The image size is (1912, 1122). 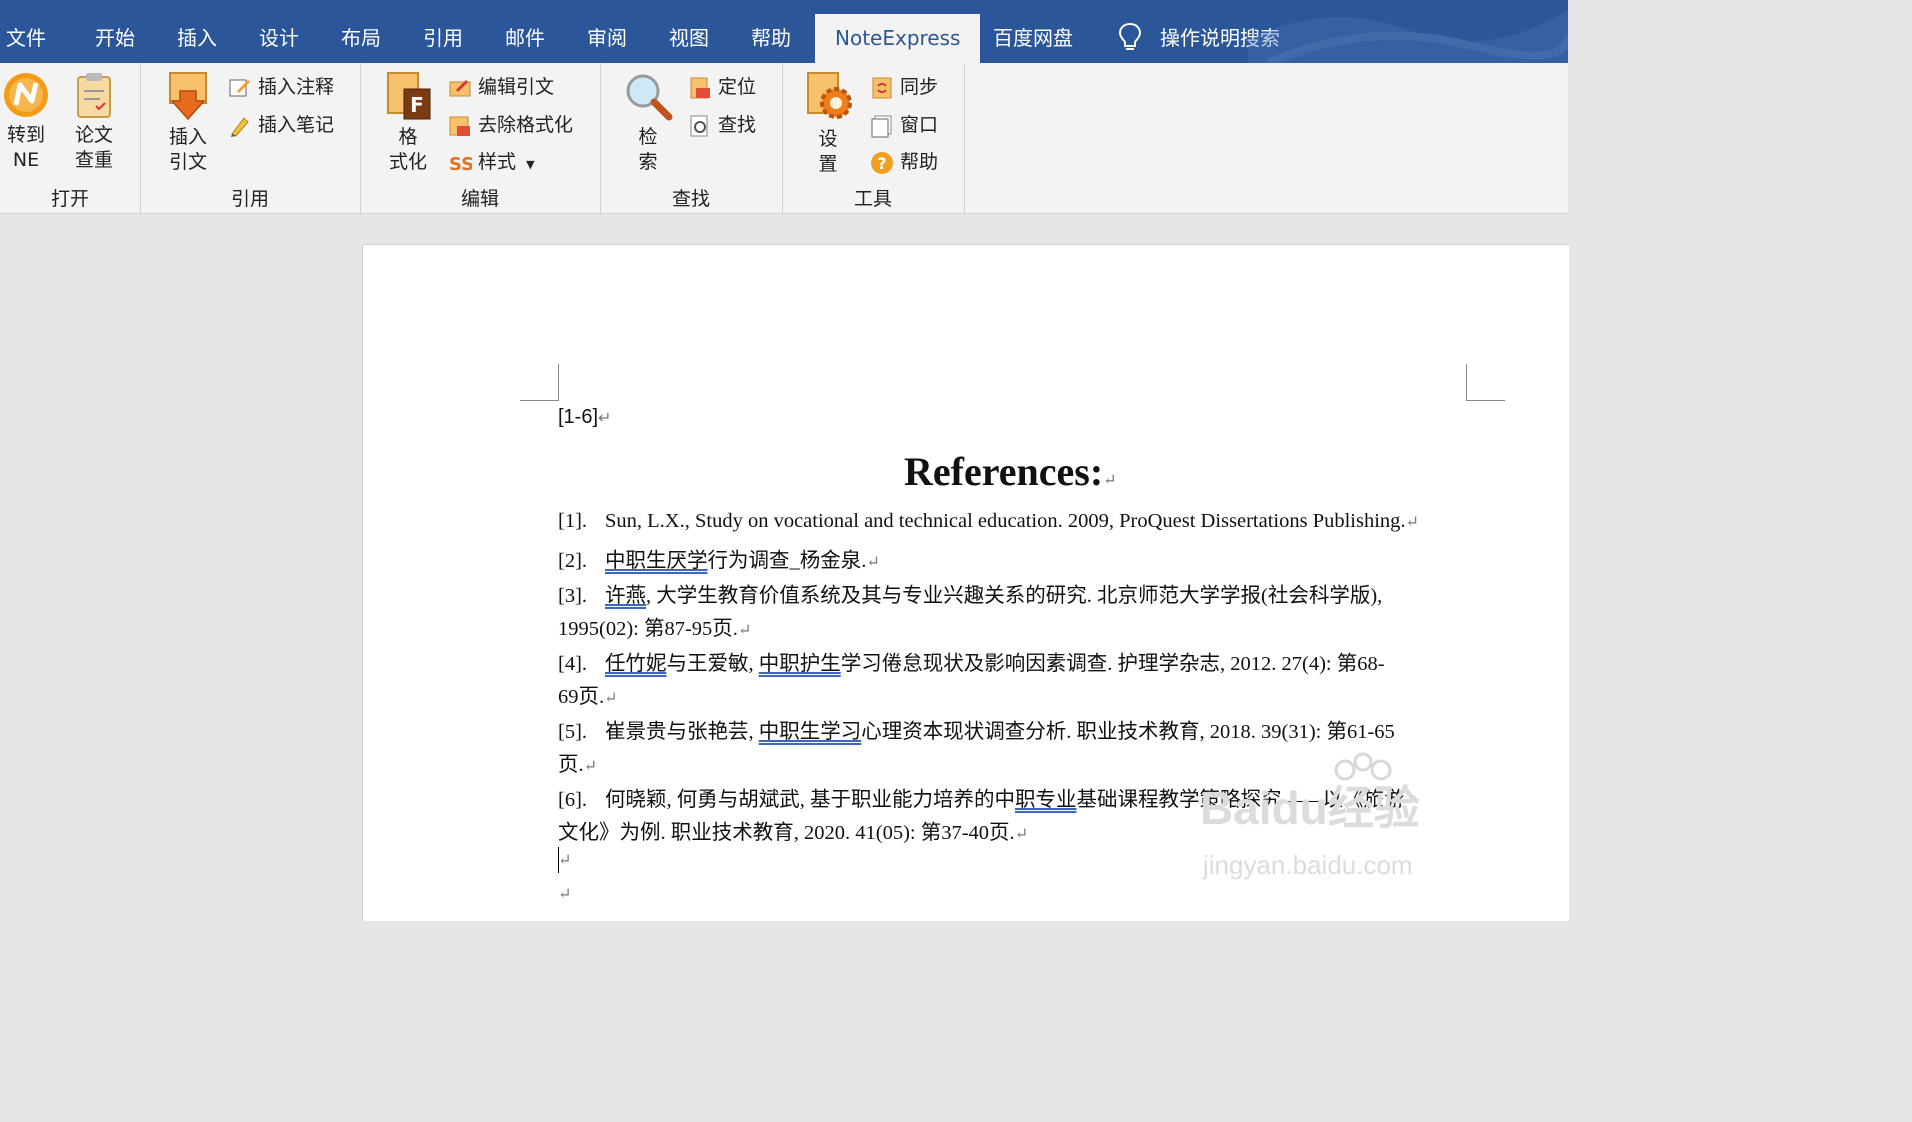 What do you see at coordinates (799, 664) in the screenshot?
I see `reference-underlined-term: 中职护生` at bounding box center [799, 664].